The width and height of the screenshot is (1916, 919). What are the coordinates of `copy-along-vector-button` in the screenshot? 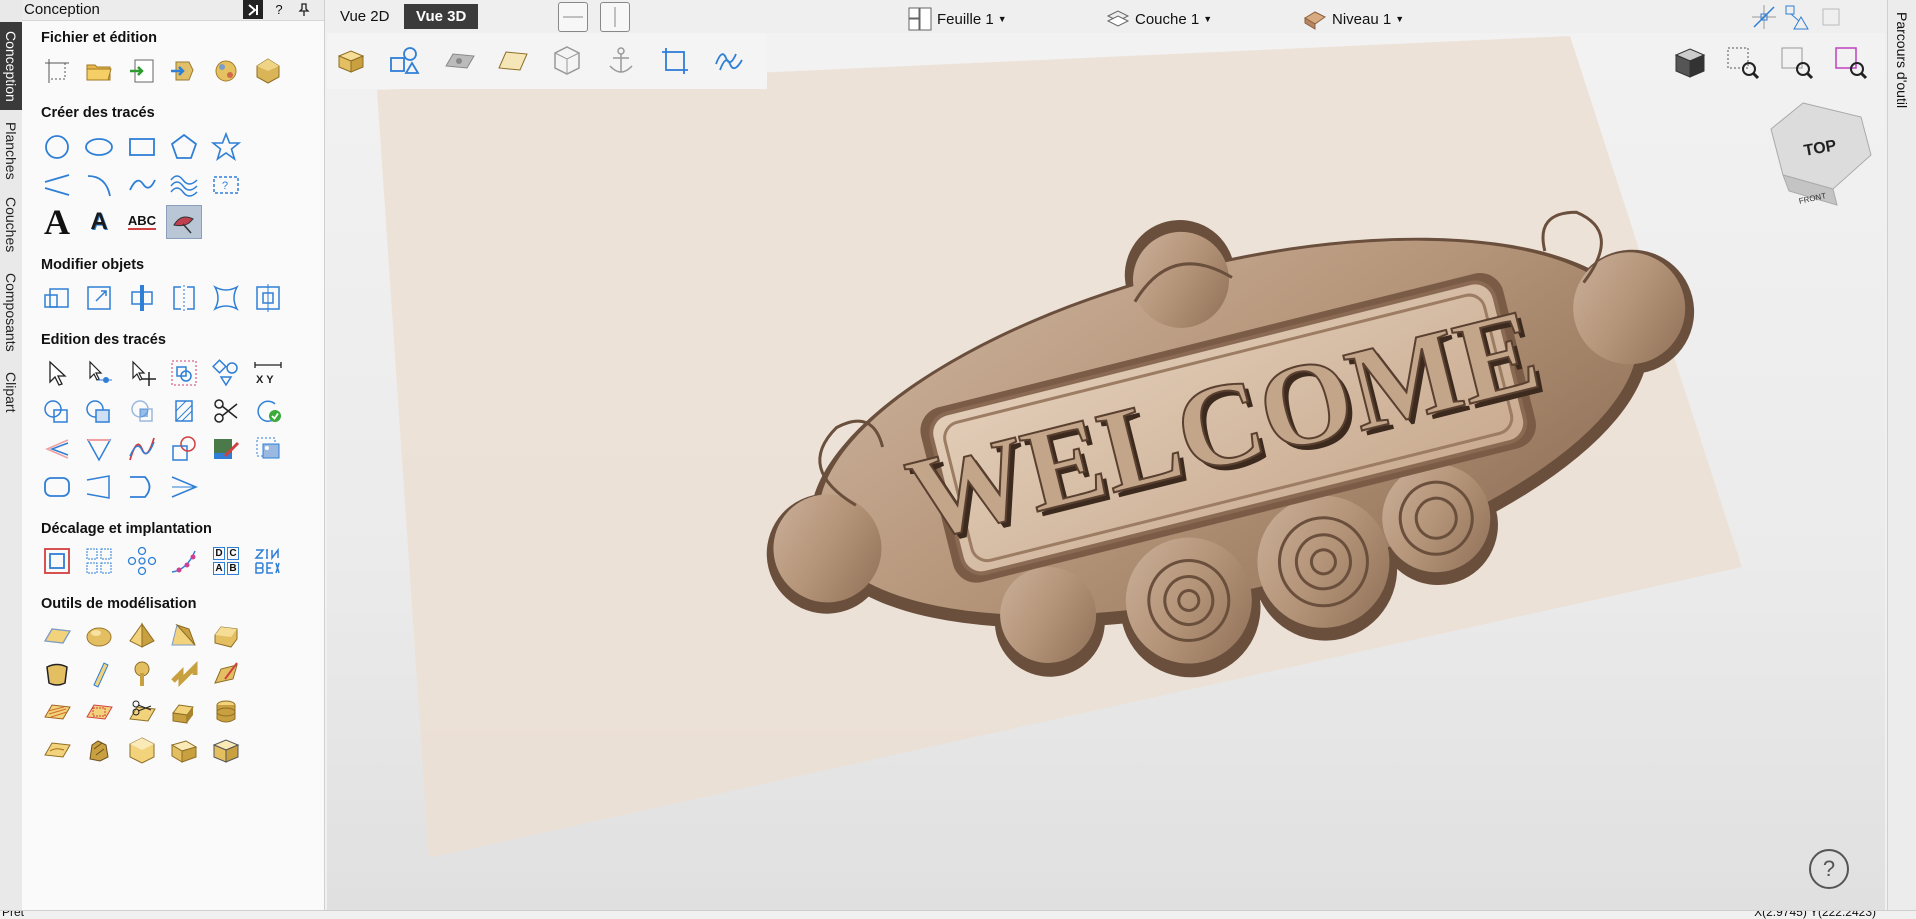 It's located at (184, 561).